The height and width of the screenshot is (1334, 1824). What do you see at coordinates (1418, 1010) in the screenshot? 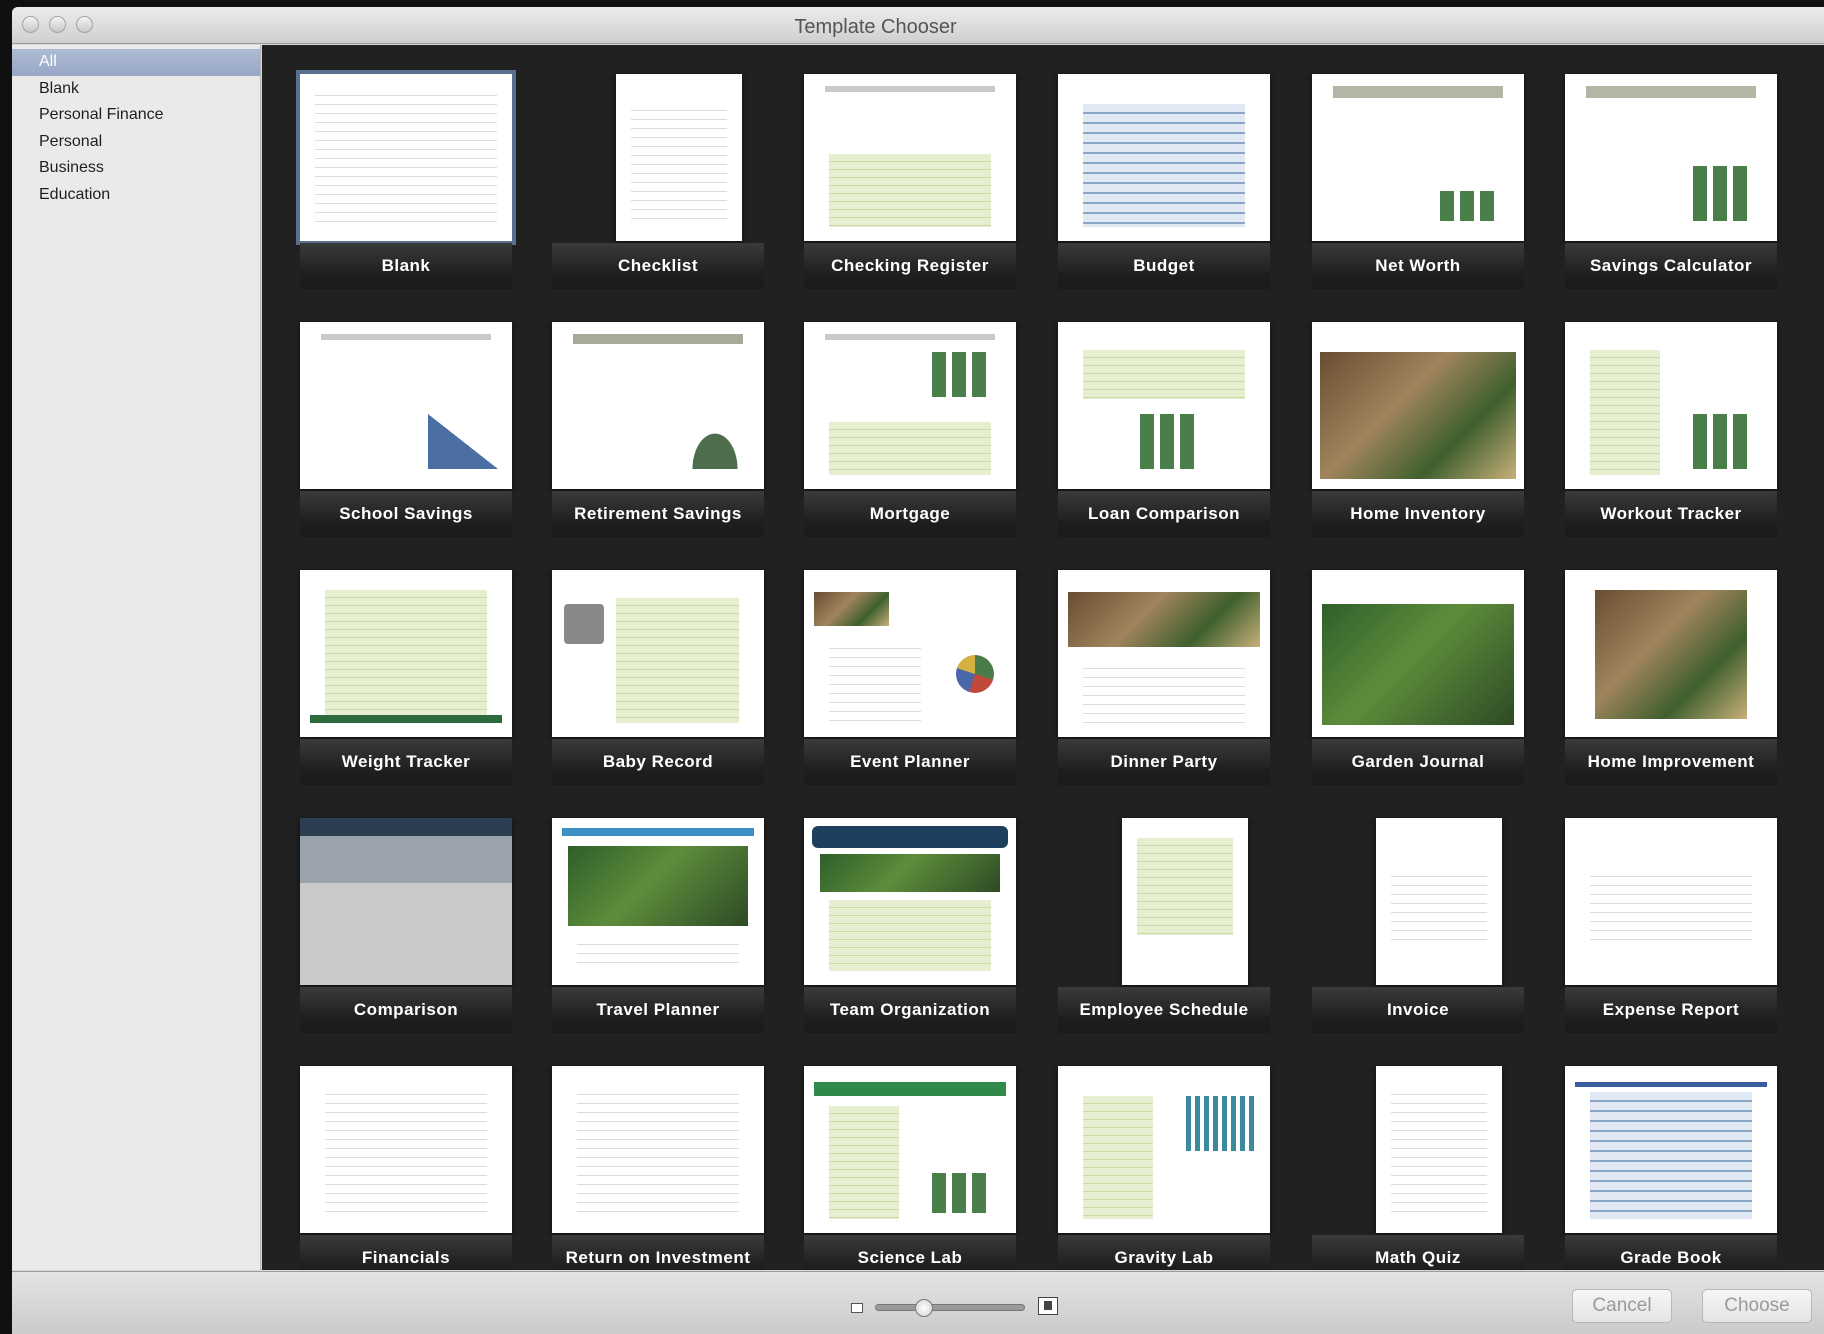
I see `template-label: Invoice` at bounding box center [1418, 1010].